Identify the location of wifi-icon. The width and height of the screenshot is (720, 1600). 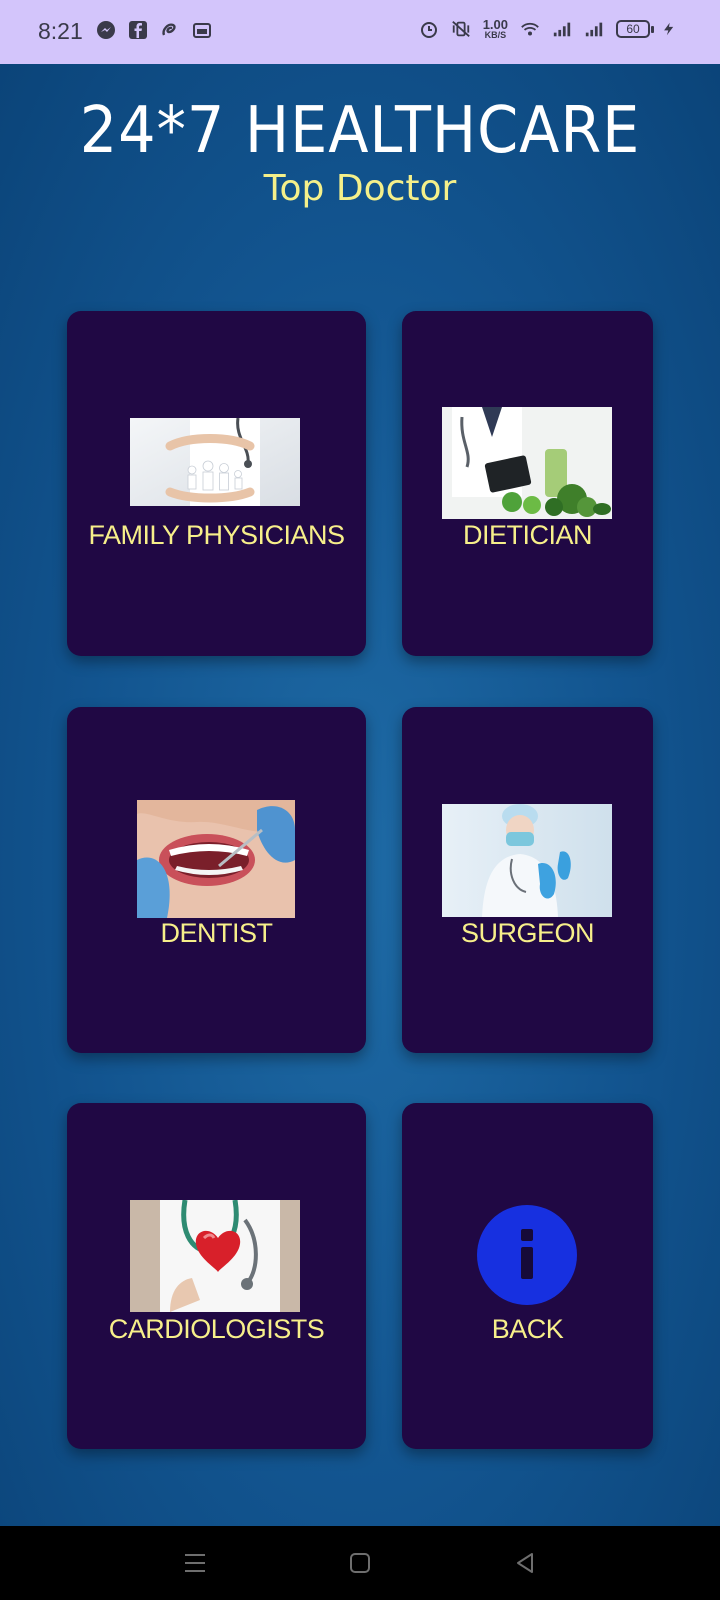
(530, 29).